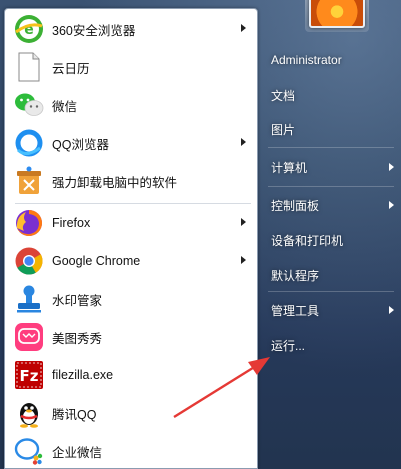  I want to click on annotation-arrow-icon, so click(221, 388).